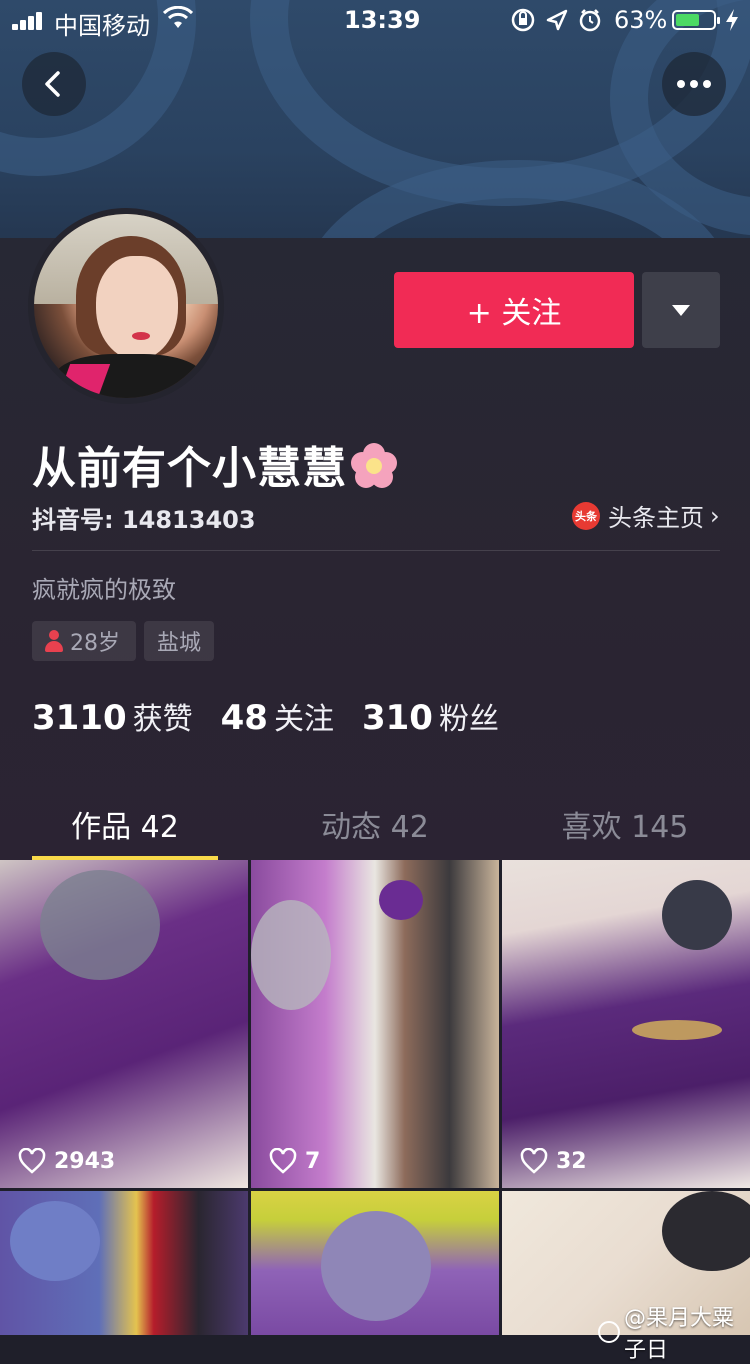 Image resolution: width=750 pixels, height=1364 pixels. Describe the element at coordinates (374, 466) in the screenshot. I see `cherry-blossom-icon` at that location.